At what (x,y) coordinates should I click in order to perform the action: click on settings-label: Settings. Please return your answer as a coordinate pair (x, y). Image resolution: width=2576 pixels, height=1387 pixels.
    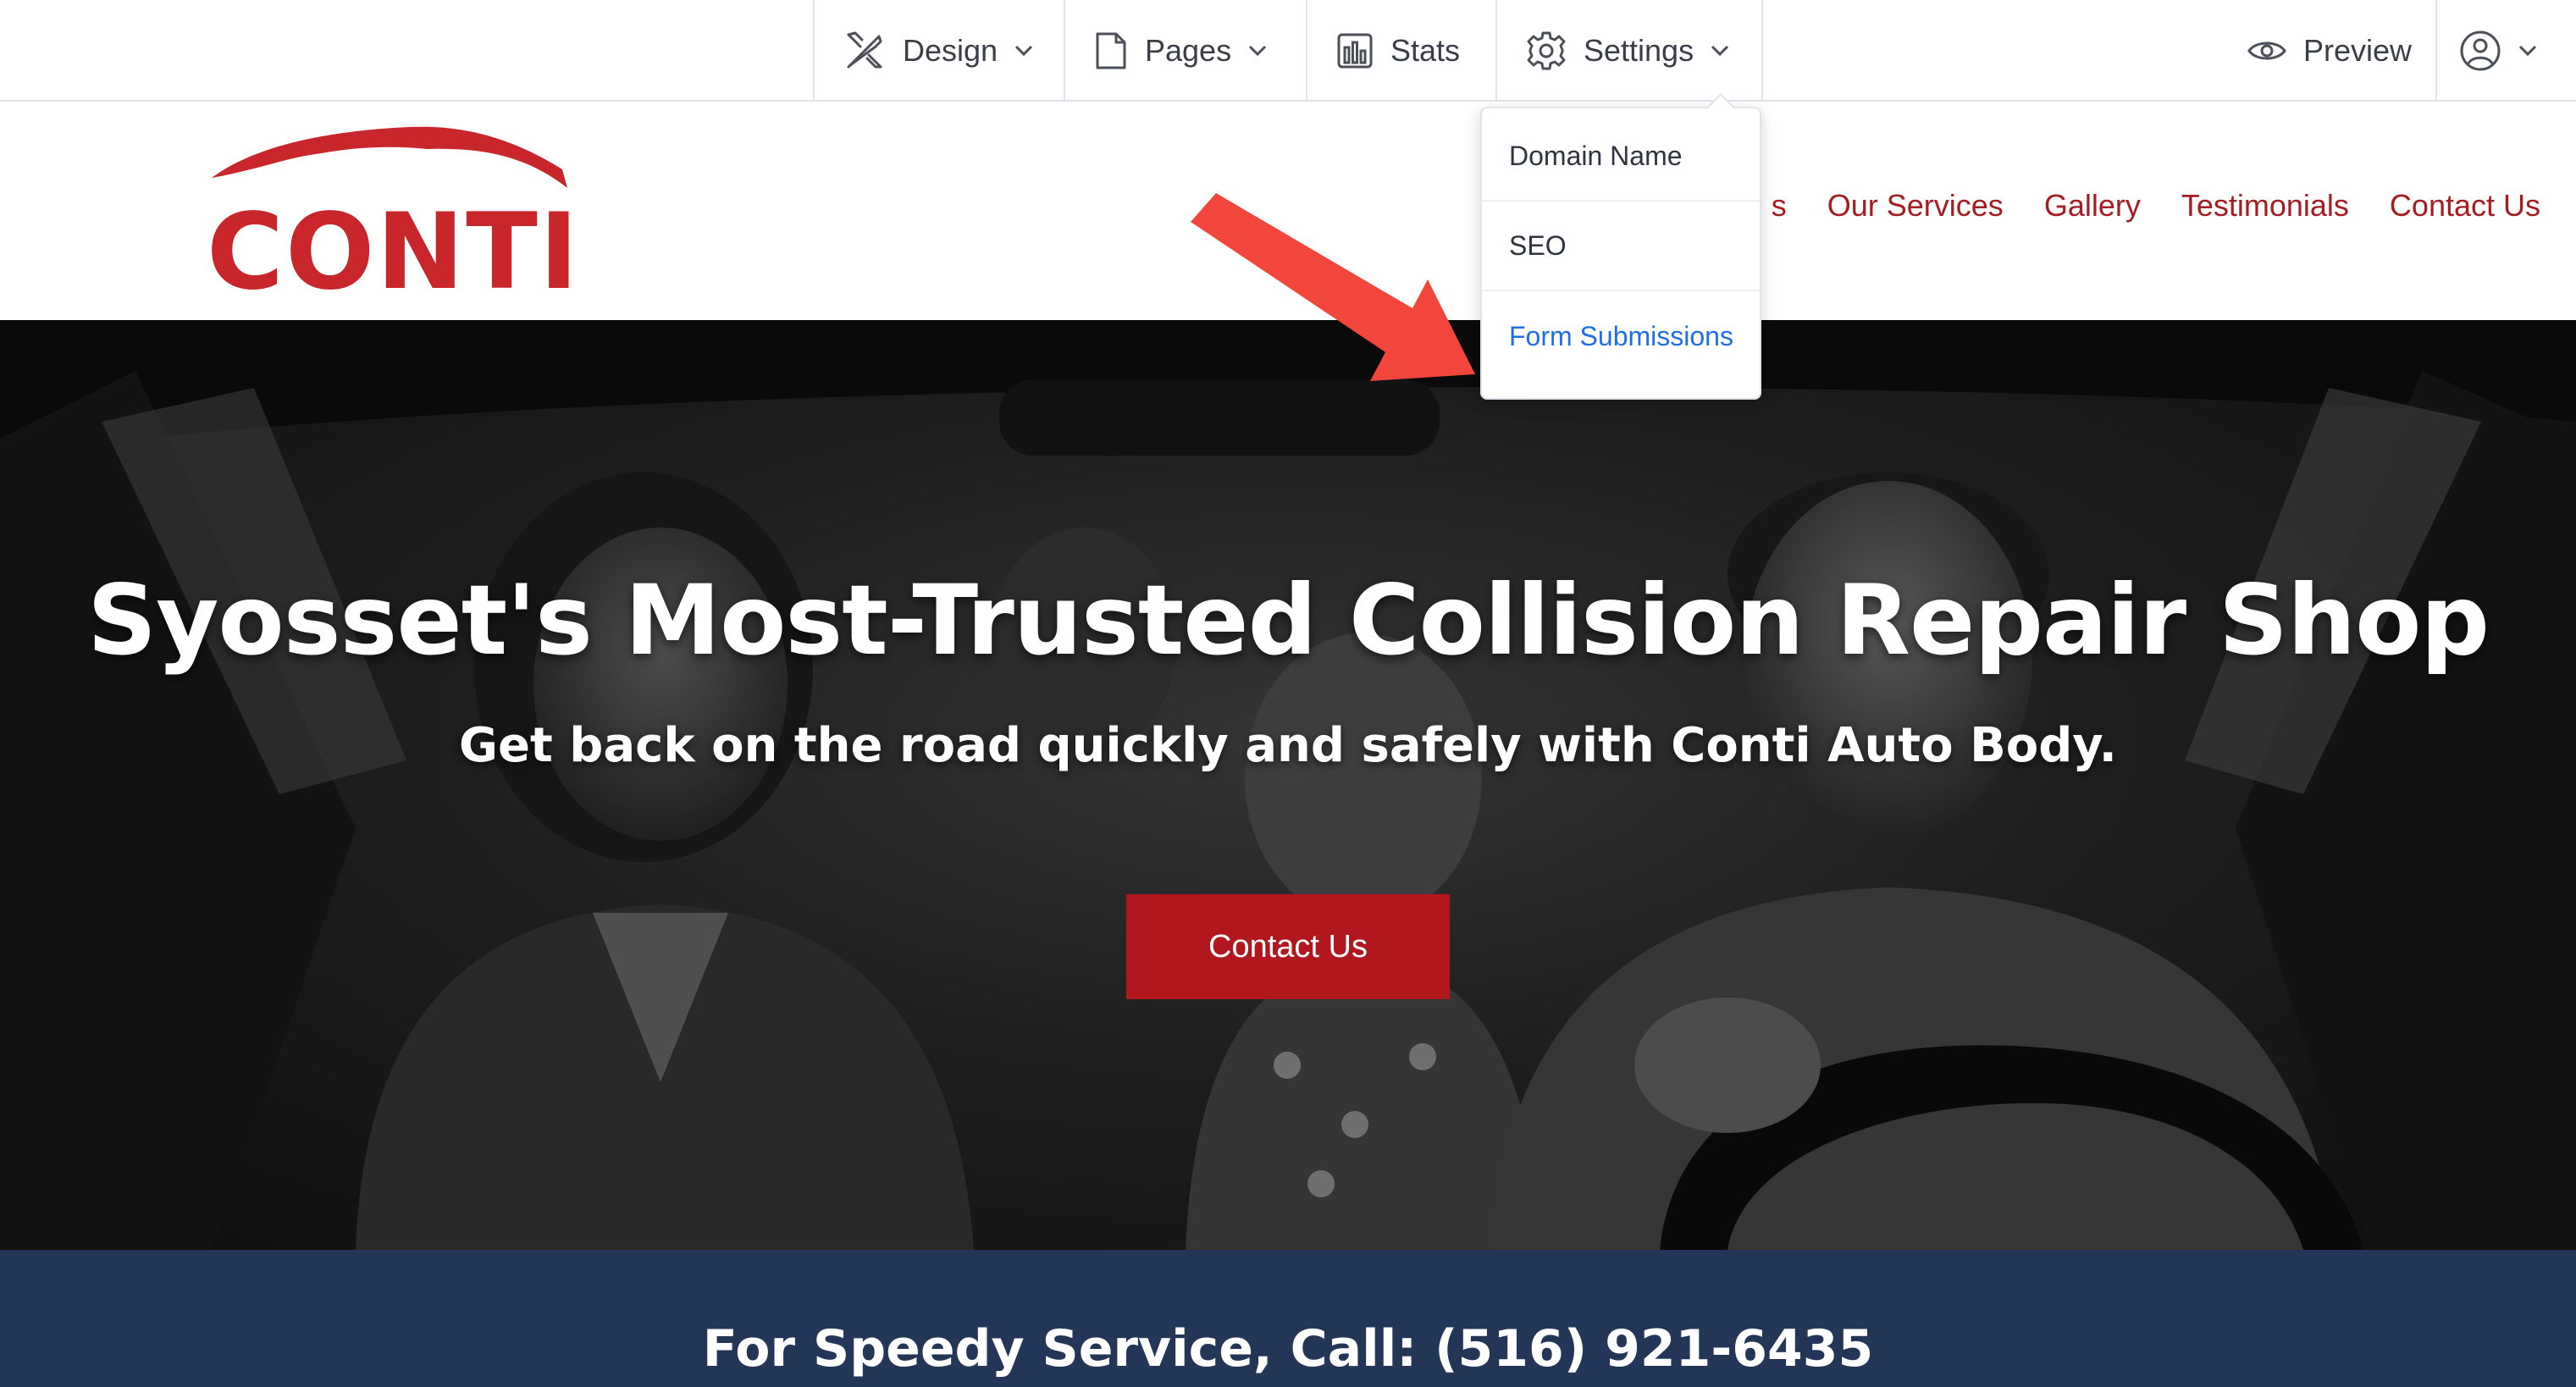
    Looking at the image, I should click on (1639, 51).